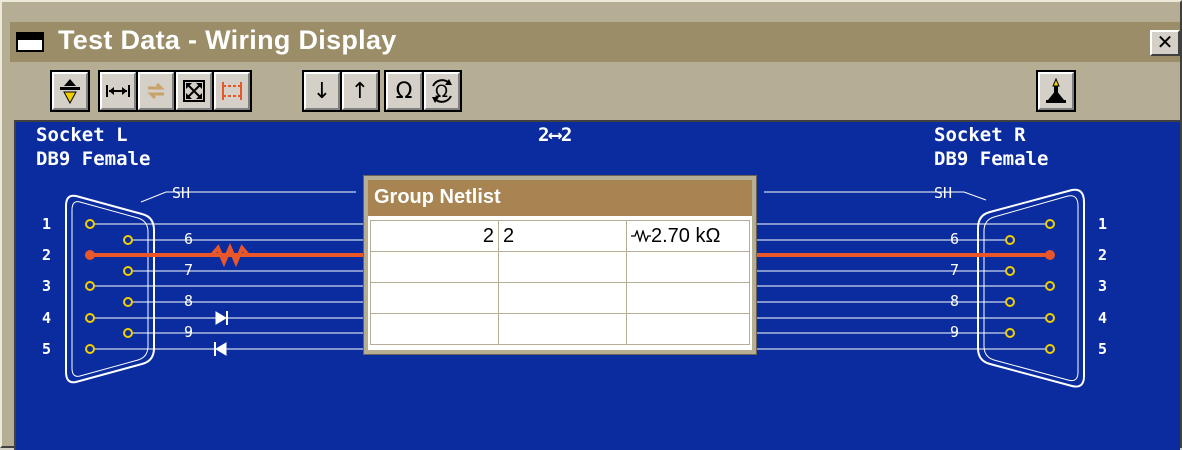 The height and width of the screenshot is (450, 1182). I want to click on up-arrow-icon: ↑, so click(360, 91).